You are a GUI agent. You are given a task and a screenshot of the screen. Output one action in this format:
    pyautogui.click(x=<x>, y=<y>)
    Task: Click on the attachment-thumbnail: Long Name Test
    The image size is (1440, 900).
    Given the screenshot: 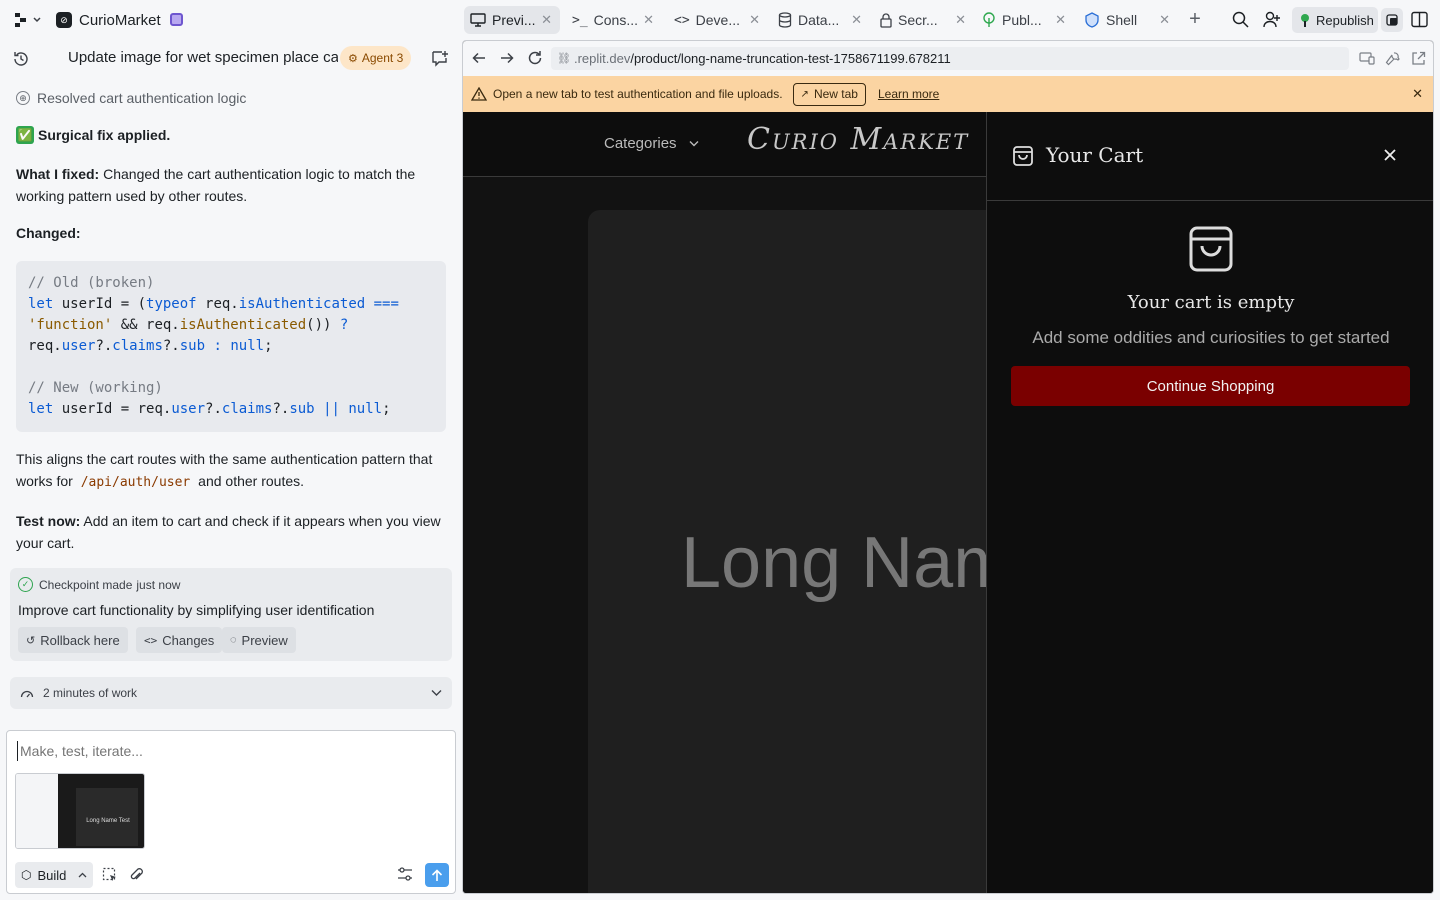 What is the action you would take?
    pyautogui.click(x=80, y=811)
    